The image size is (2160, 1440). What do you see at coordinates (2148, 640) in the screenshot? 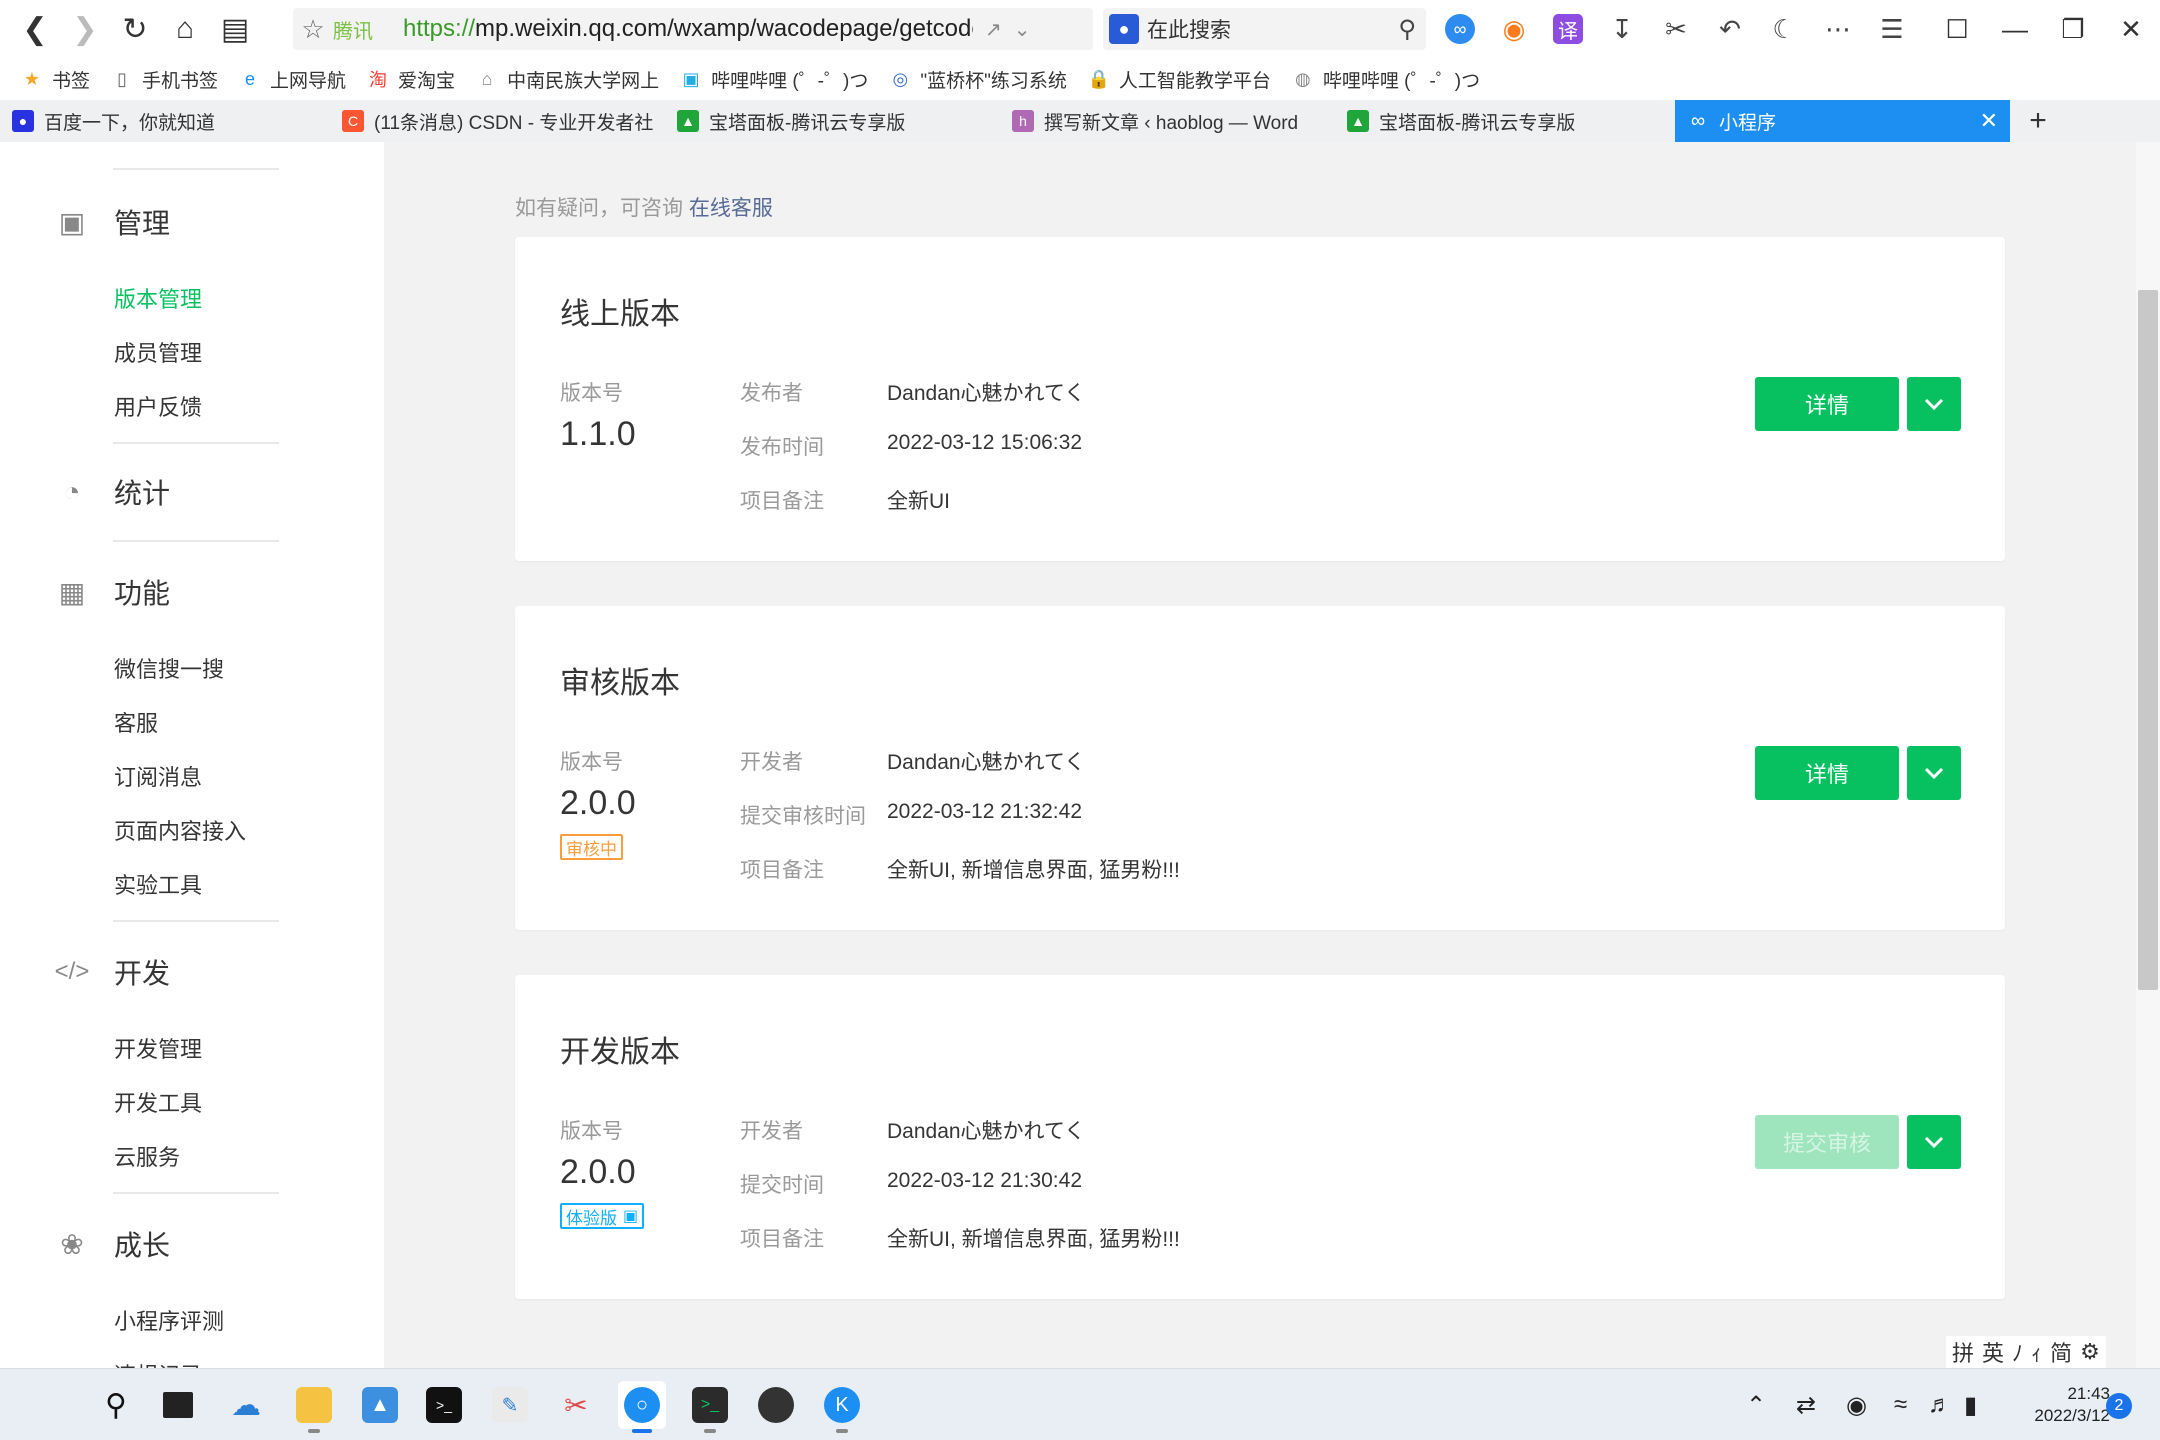
I see `scrollbar-thumb` at bounding box center [2148, 640].